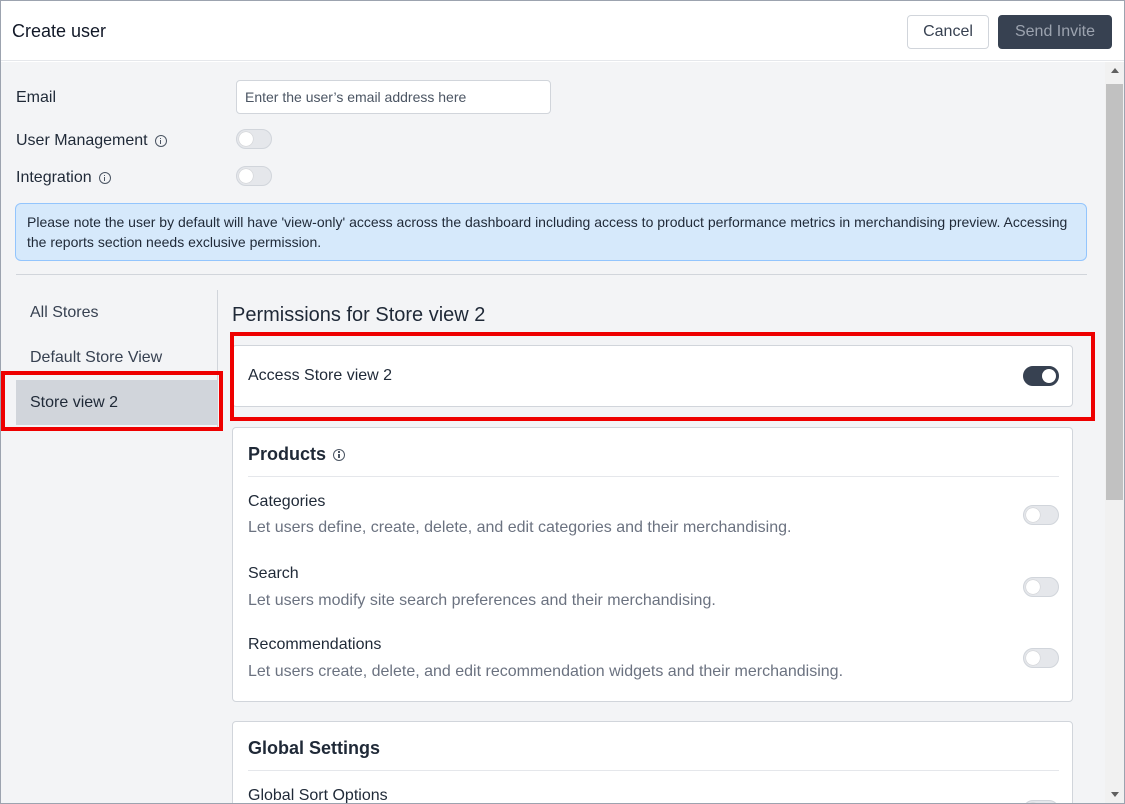  What do you see at coordinates (393, 97) in the screenshot?
I see `email-input` at bounding box center [393, 97].